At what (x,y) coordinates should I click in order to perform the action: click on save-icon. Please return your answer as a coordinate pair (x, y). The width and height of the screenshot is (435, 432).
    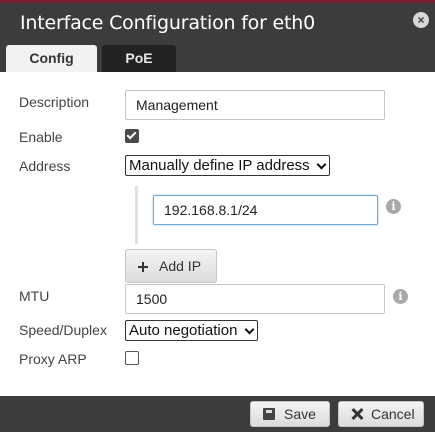
    Looking at the image, I should click on (269, 414).